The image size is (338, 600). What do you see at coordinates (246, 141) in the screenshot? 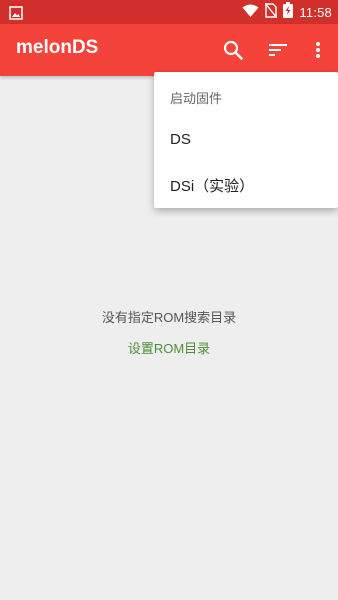
I see `menu-item-ds: DS` at bounding box center [246, 141].